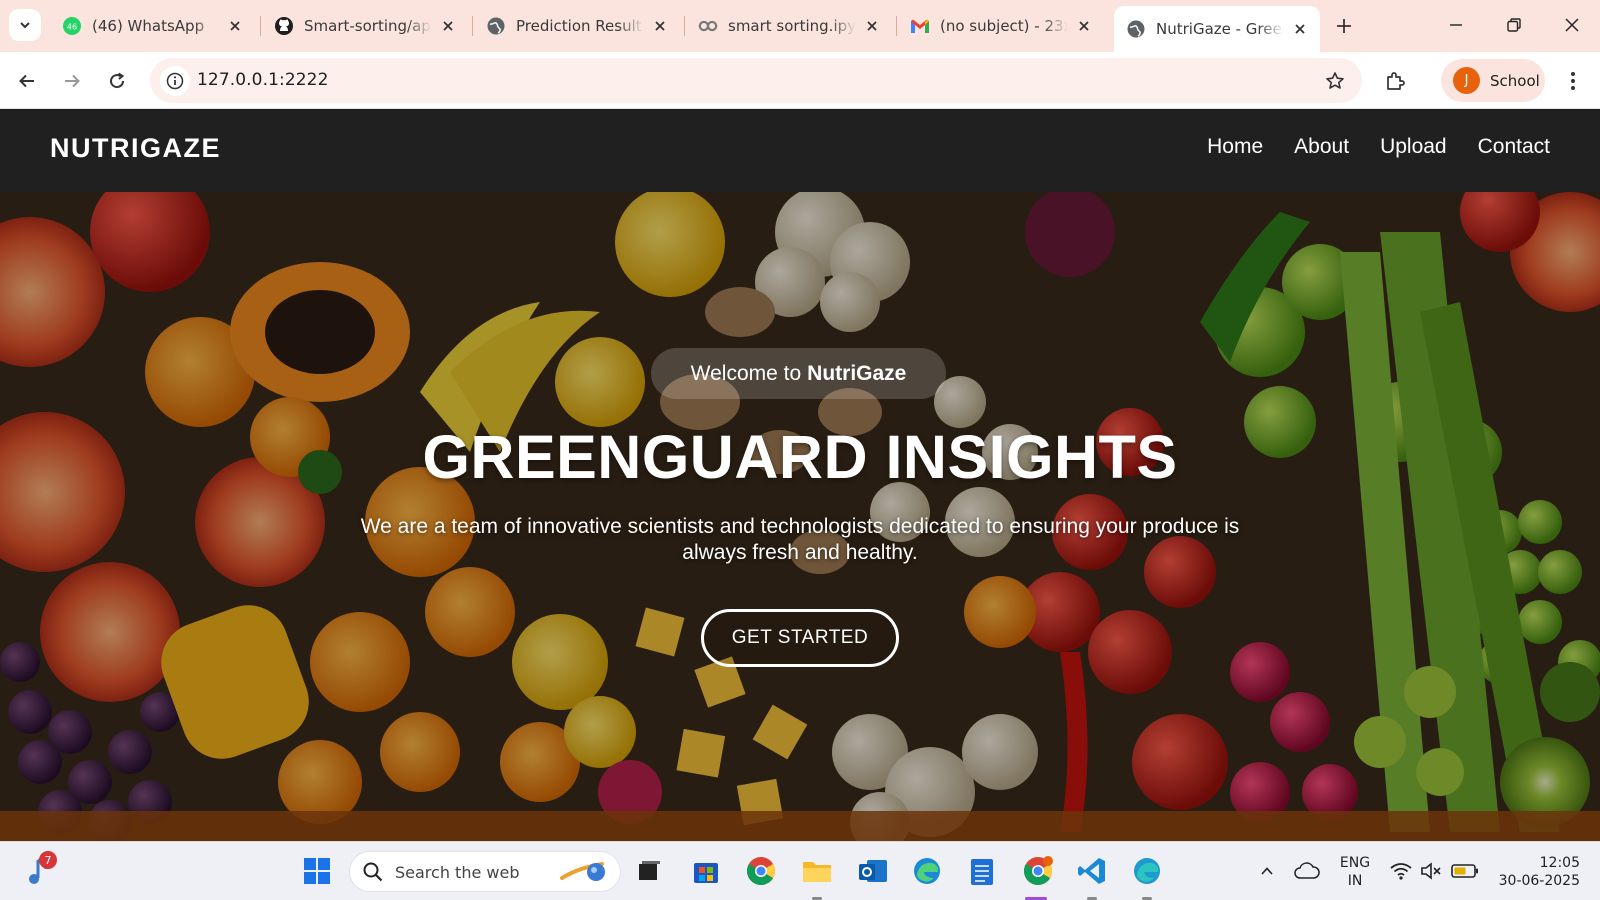 This screenshot has width=1600, height=900. I want to click on tab-whatsapp: 46 (46) WhatsApp, so click(152, 26).